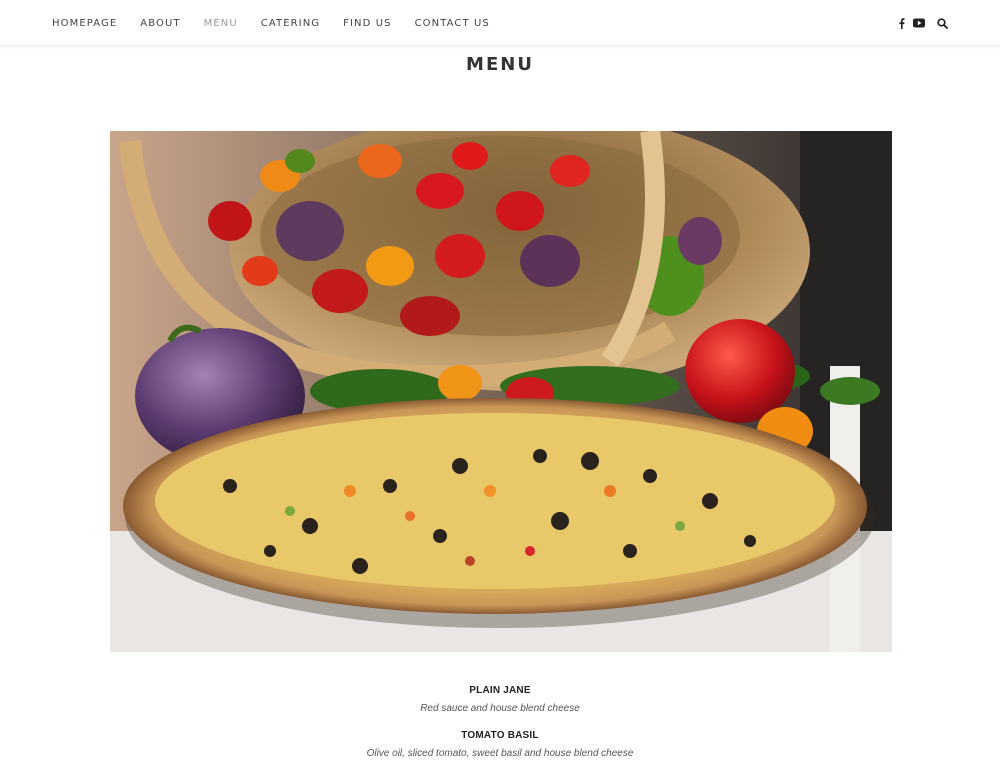 The image size is (1000, 778). What do you see at coordinates (84, 23) in the screenshot?
I see `nav-link-homepage: HOMEPAGE` at bounding box center [84, 23].